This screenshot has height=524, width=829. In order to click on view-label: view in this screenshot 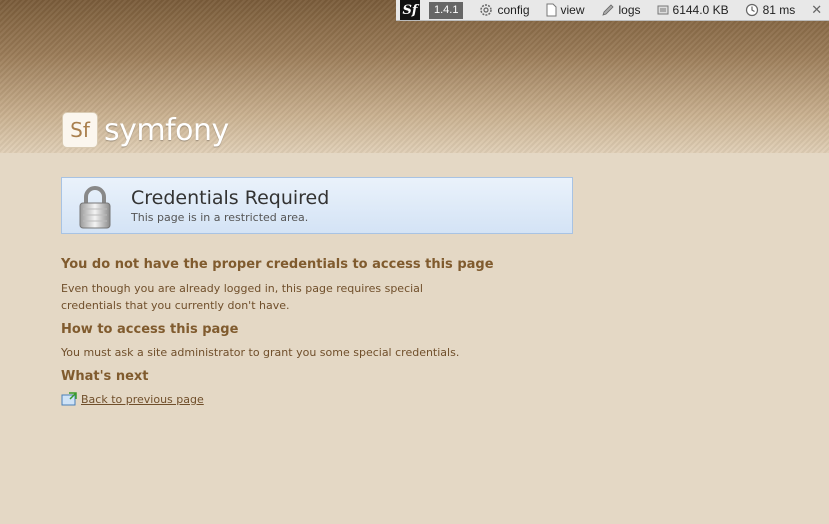, I will do `click(572, 10)`.